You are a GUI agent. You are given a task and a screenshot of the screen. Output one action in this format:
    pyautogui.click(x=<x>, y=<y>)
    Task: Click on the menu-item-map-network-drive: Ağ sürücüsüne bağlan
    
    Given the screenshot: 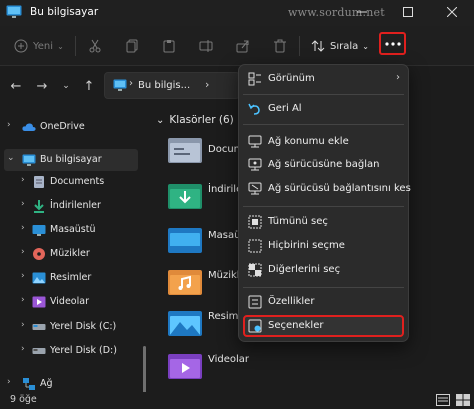 What is the action you would take?
    pyautogui.click(x=323, y=165)
    